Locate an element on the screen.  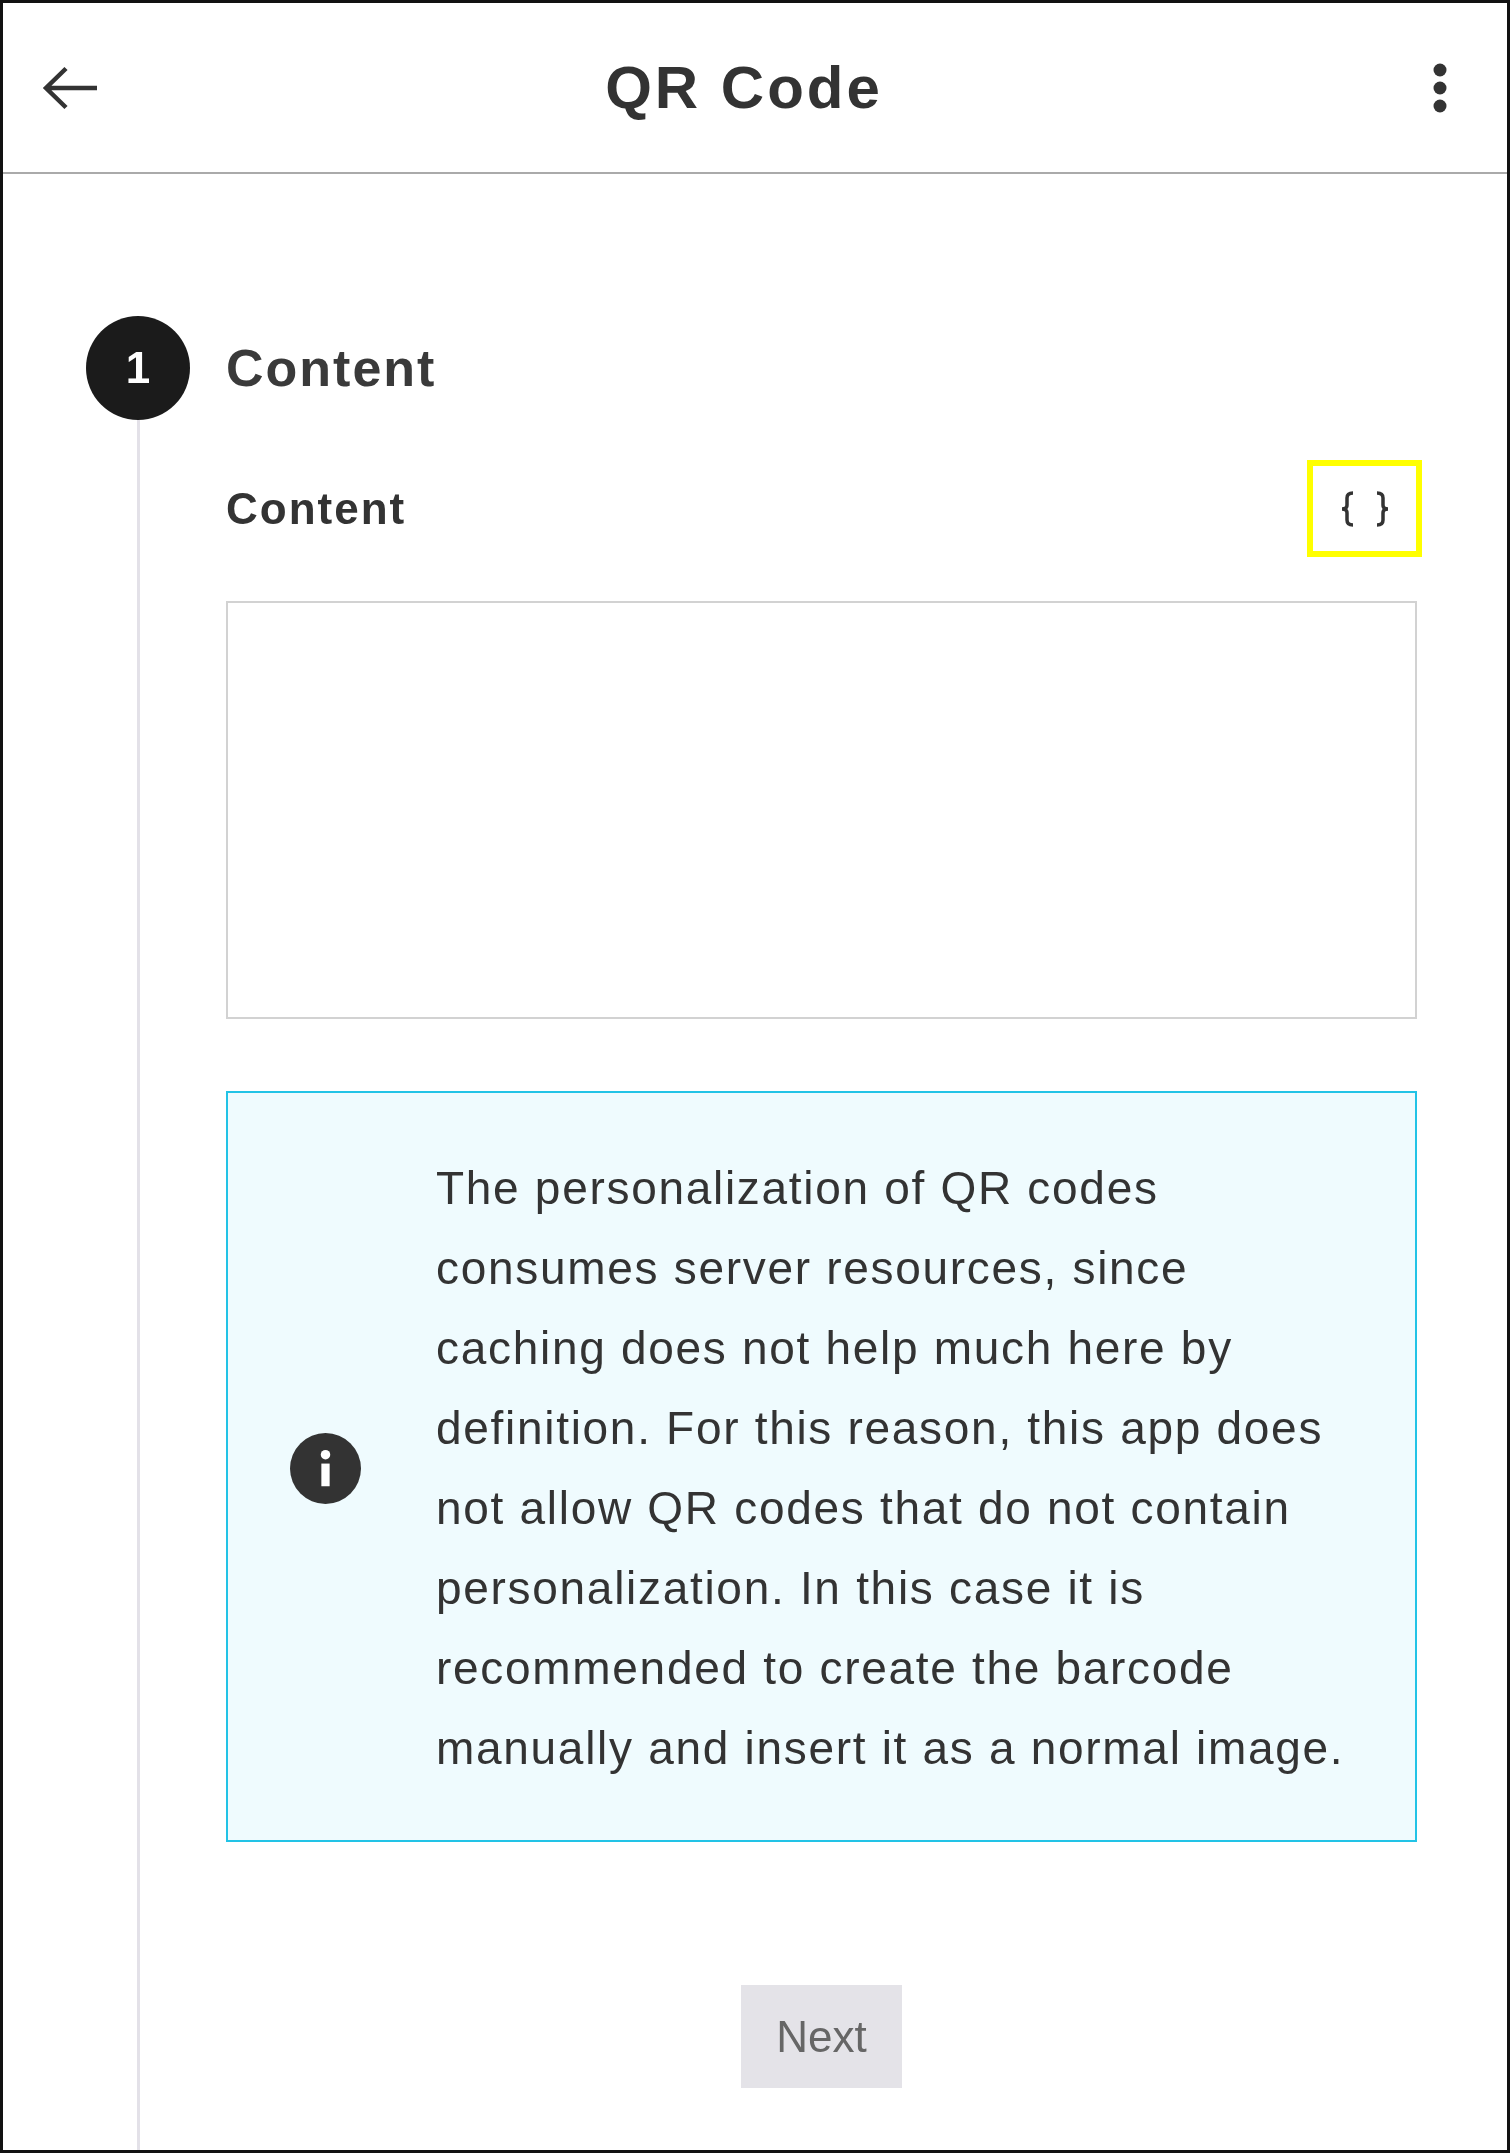
braces-icon is located at coordinates (1364, 508).